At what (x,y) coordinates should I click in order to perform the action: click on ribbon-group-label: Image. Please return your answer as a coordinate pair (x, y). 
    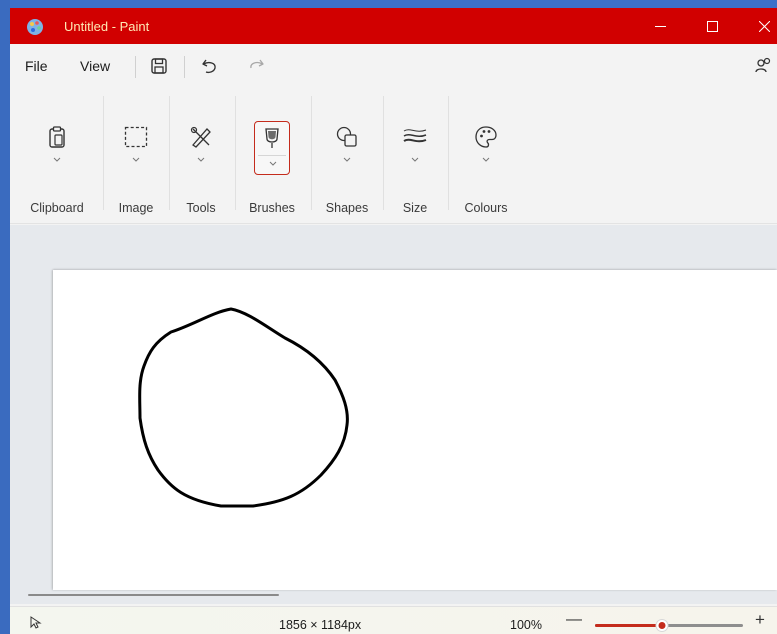
    Looking at the image, I should click on (136, 208).